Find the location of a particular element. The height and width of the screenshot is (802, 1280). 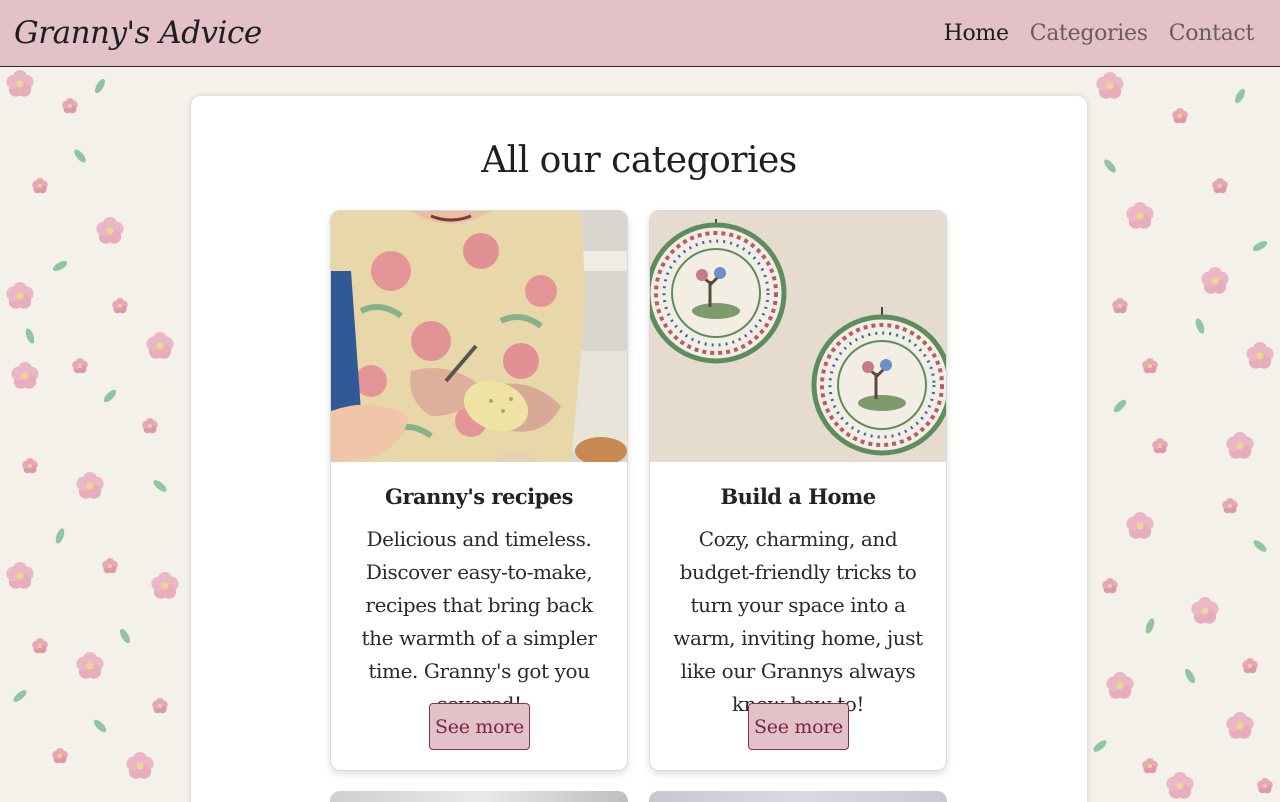

card-image-home is located at coordinates (798, 336).